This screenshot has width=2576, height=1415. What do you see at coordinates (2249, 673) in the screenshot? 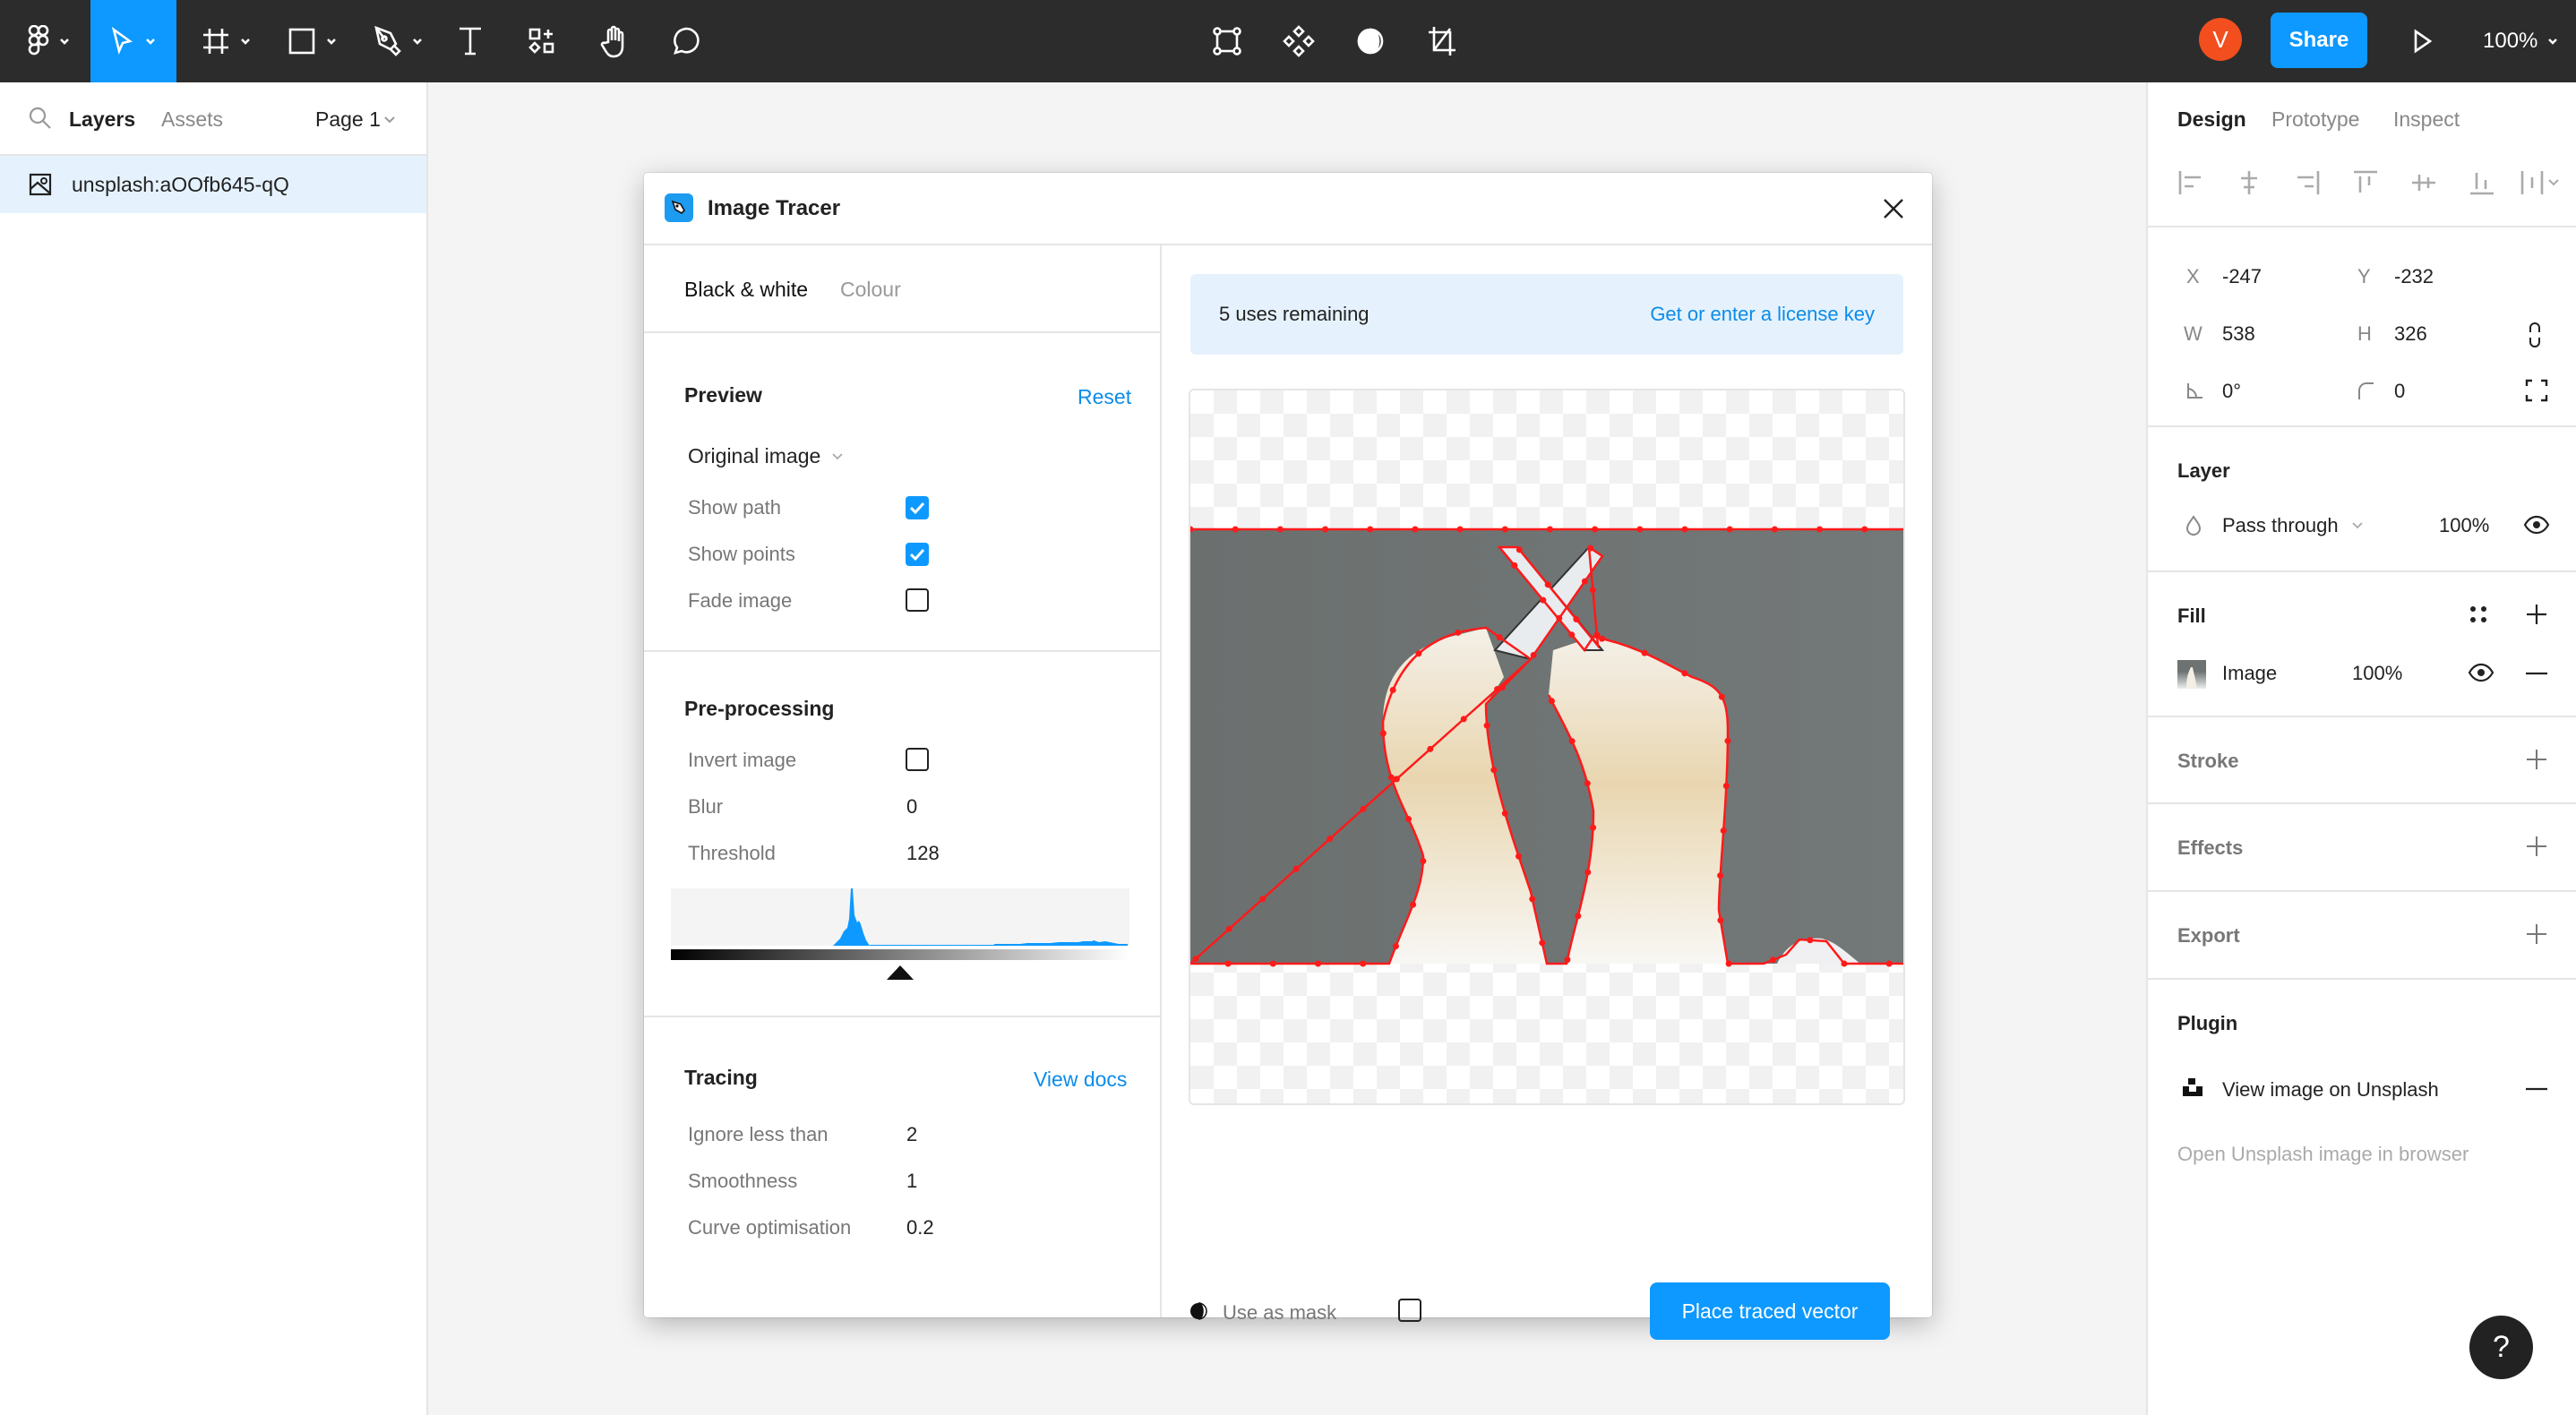
I see `fill-type-label: Image` at bounding box center [2249, 673].